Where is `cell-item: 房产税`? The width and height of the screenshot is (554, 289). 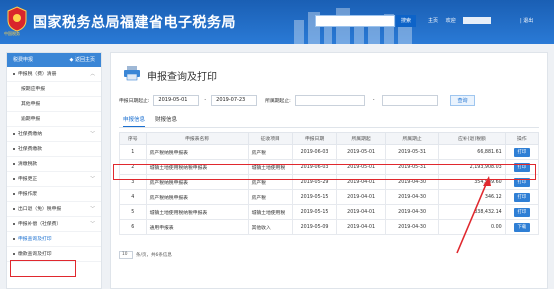 cell-item: 房产税 is located at coordinates (270, 152).